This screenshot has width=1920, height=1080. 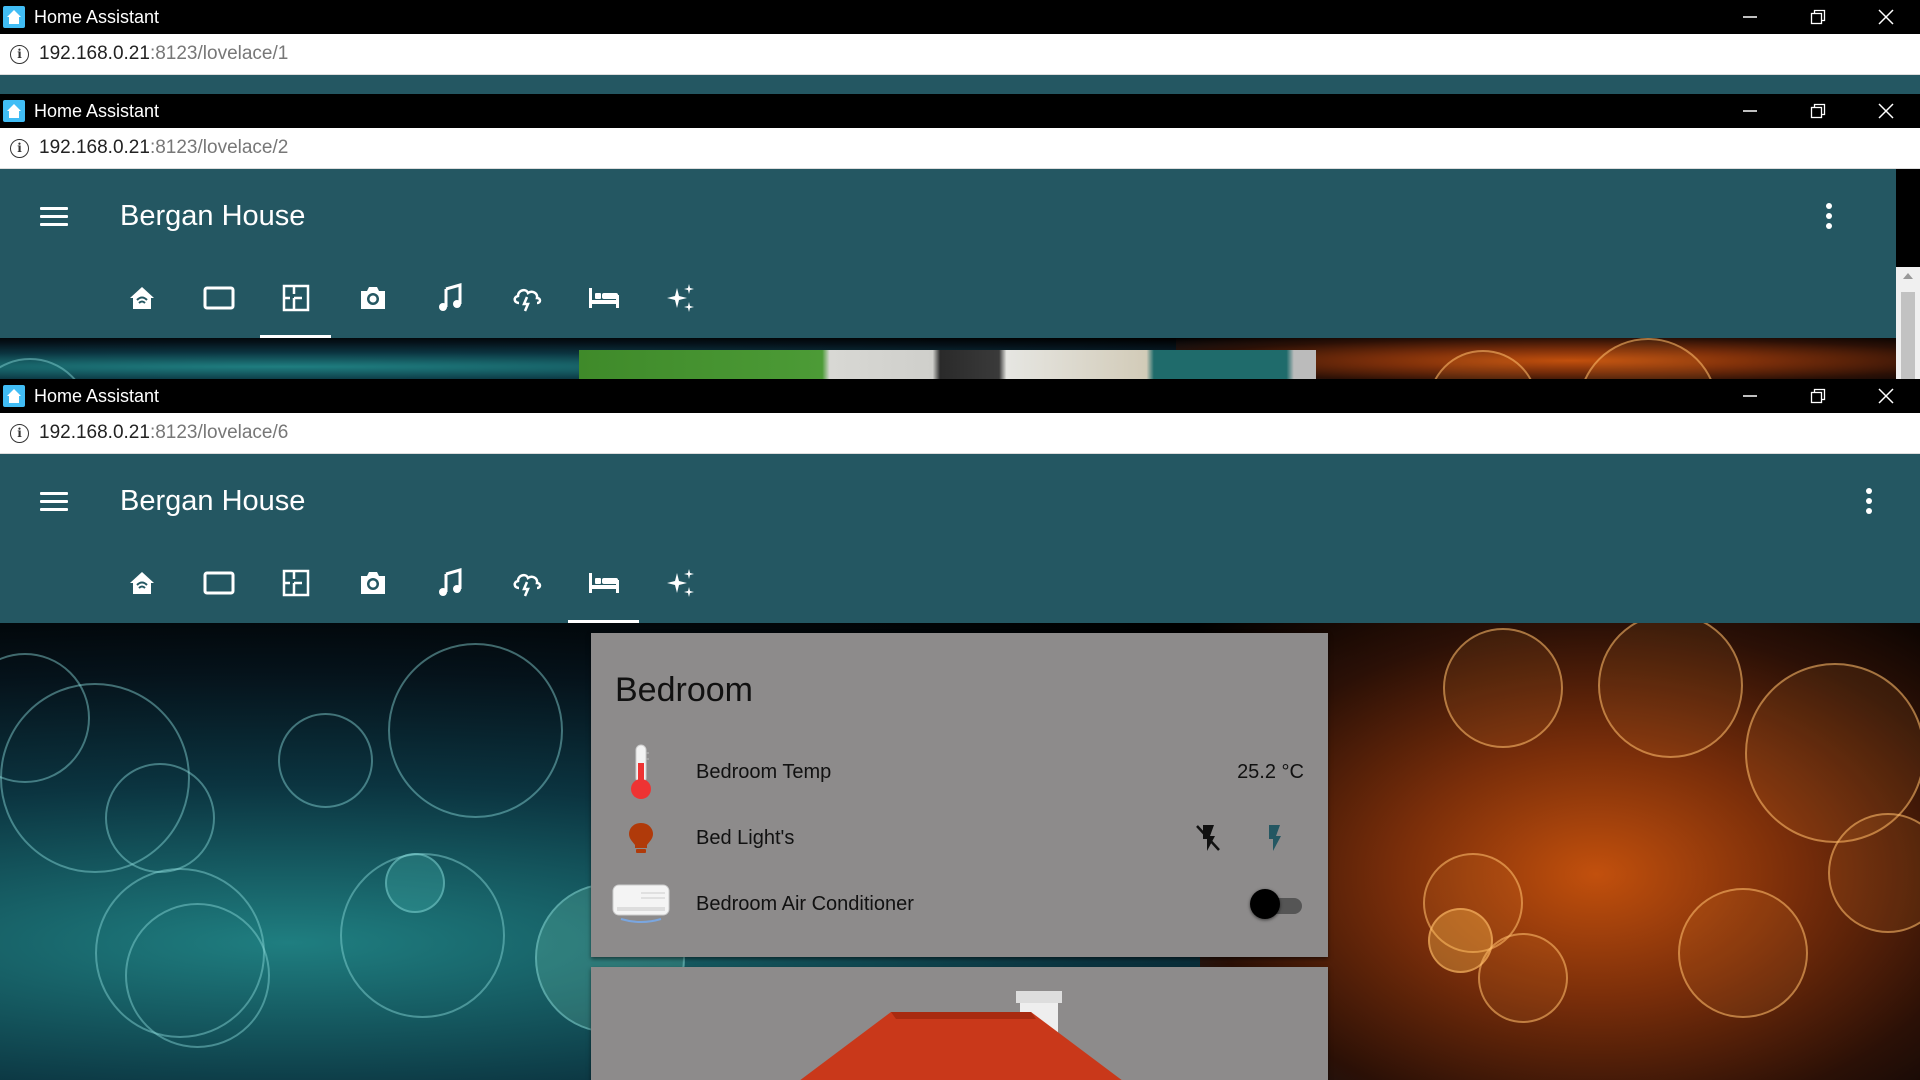 What do you see at coordinates (163, 148) in the screenshot?
I see `url-text: 192.168.0.21:8123/lovelace/2` at bounding box center [163, 148].